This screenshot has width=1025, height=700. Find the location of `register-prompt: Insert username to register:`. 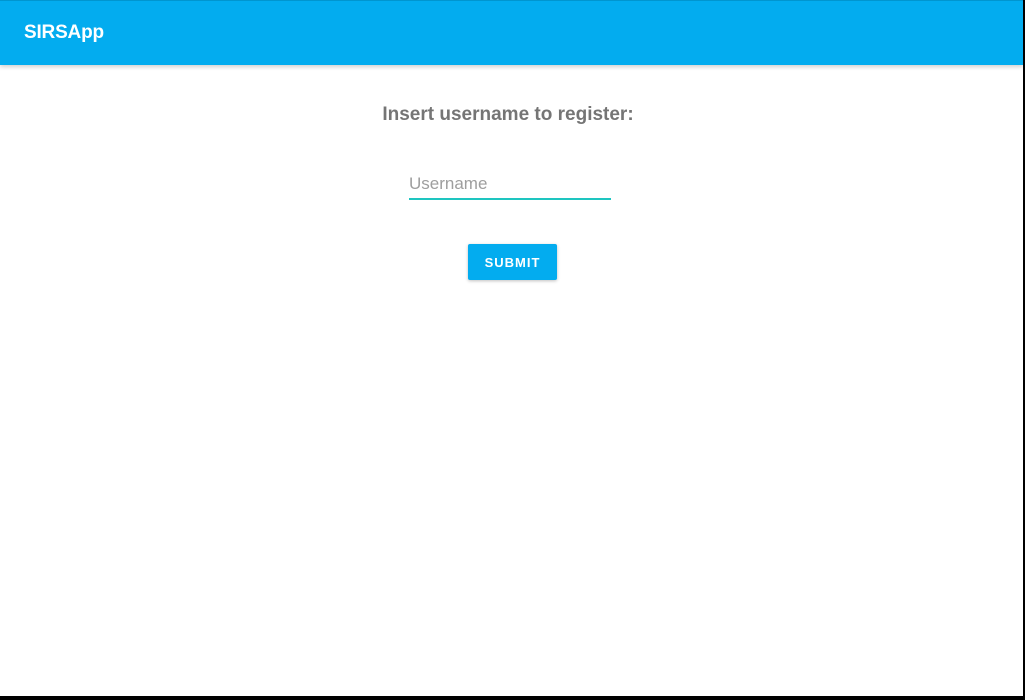

register-prompt: Insert username to register: is located at coordinates (508, 114).